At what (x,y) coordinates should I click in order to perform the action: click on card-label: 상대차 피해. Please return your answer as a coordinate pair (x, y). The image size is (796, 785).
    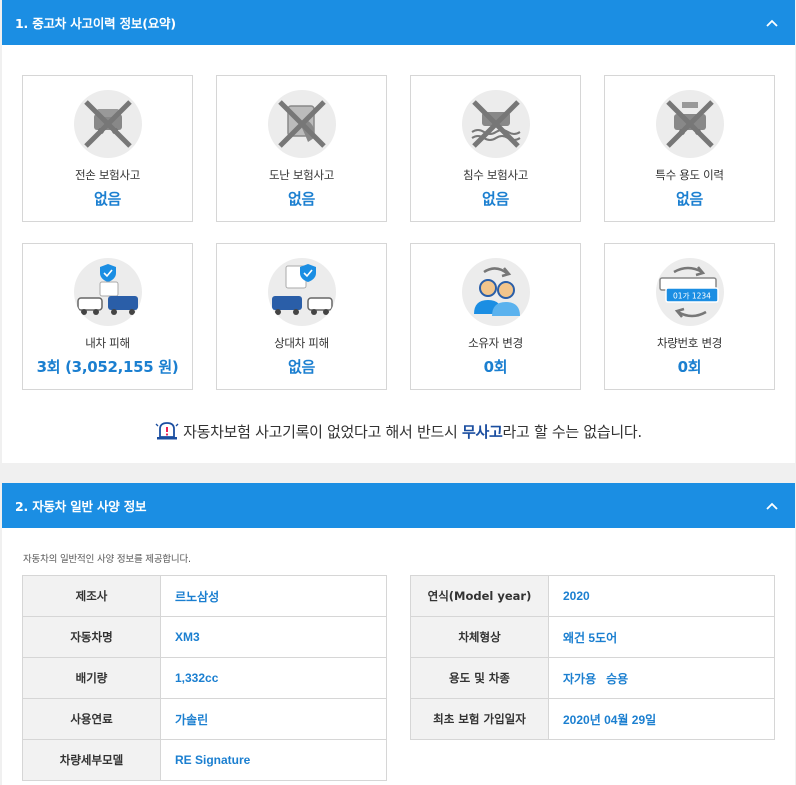
    Looking at the image, I should click on (301, 343).